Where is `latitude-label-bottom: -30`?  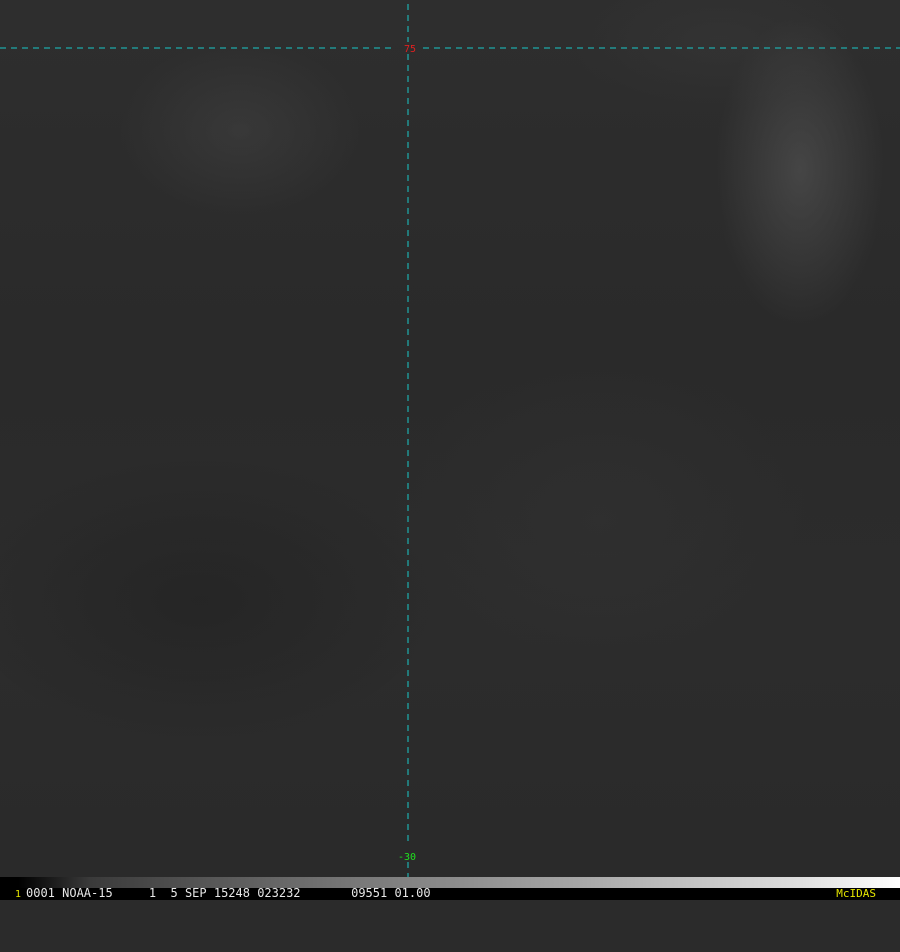 latitude-label-bottom: -30 is located at coordinates (407, 857).